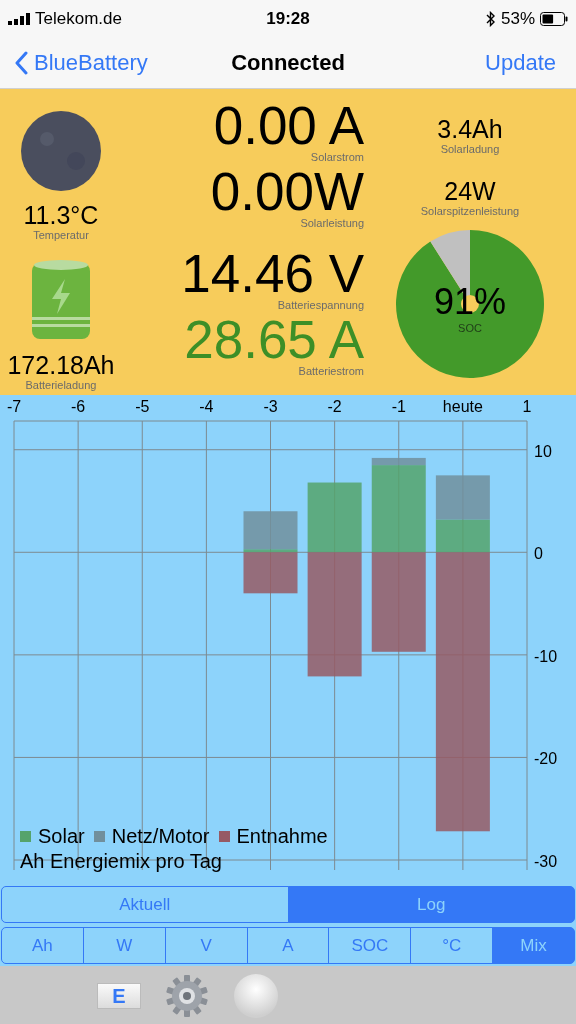 The height and width of the screenshot is (1024, 576). Describe the element at coordinates (124, 945) in the screenshot. I see `unit-tab: W` at that location.